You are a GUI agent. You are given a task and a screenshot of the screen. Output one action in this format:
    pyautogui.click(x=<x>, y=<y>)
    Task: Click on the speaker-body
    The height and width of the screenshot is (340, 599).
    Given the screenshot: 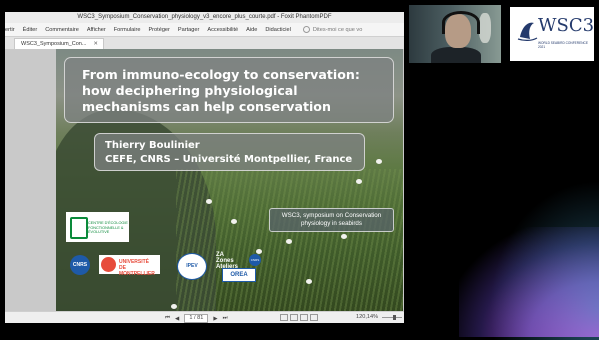 What is the action you would take?
    pyautogui.click(x=456, y=55)
    